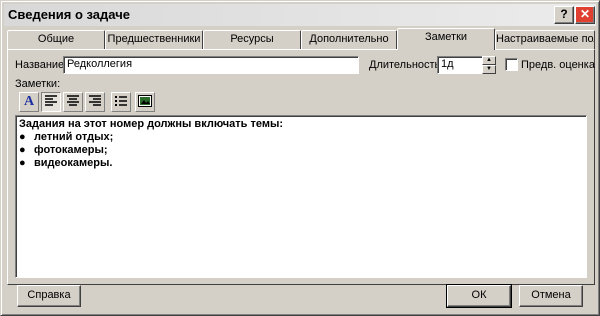 This screenshot has height=316, width=600. What do you see at coordinates (489, 69) in the screenshot?
I see `spin-down-icon: ▼` at bounding box center [489, 69].